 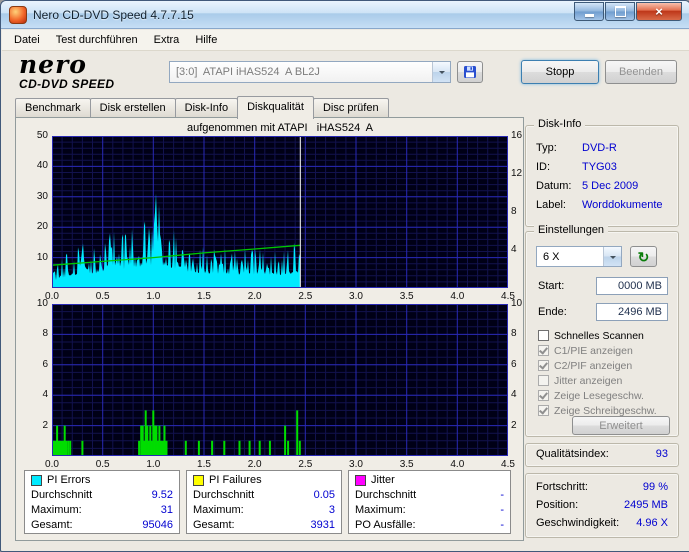 I want to click on disk-info-label: Typ:, so click(x=546, y=147).